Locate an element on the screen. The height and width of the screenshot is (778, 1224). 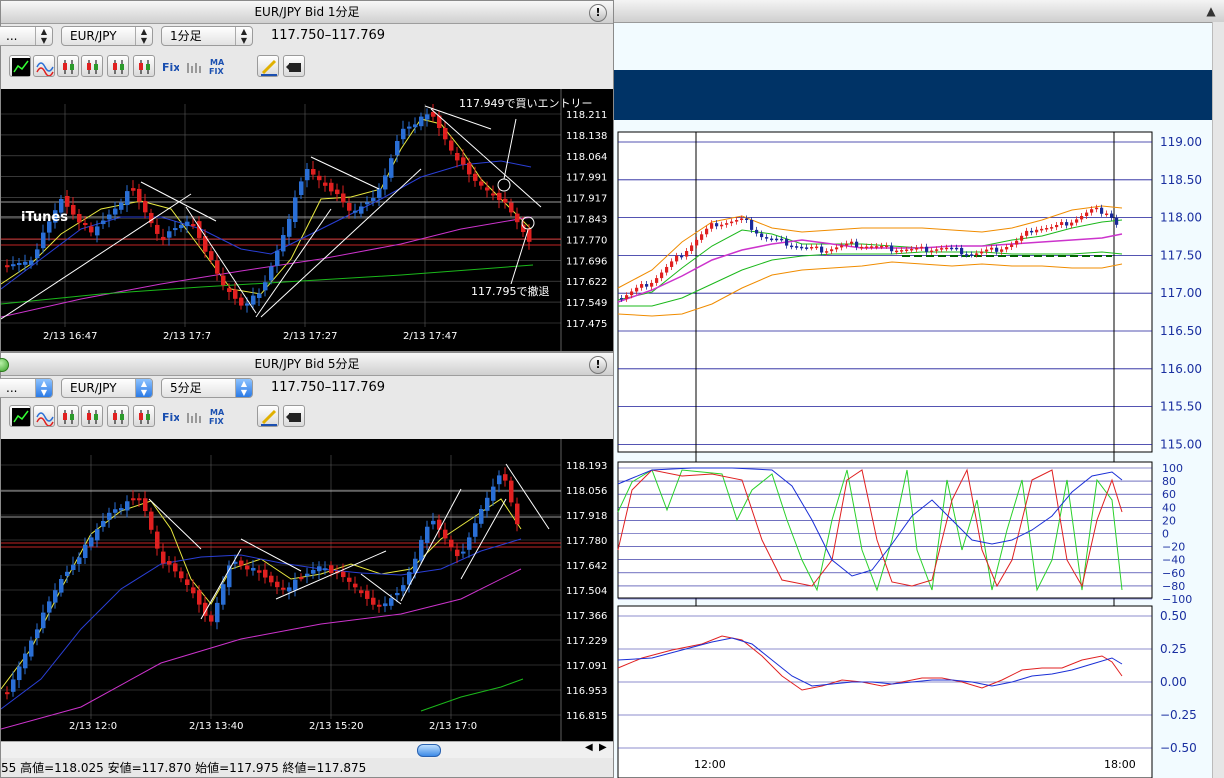
bg-price-tick: 118.50 is located at coordinates (1181, 180).